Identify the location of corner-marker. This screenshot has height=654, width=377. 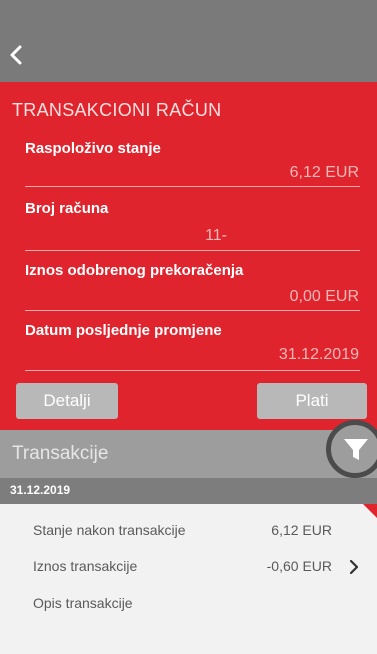
(370, 511).